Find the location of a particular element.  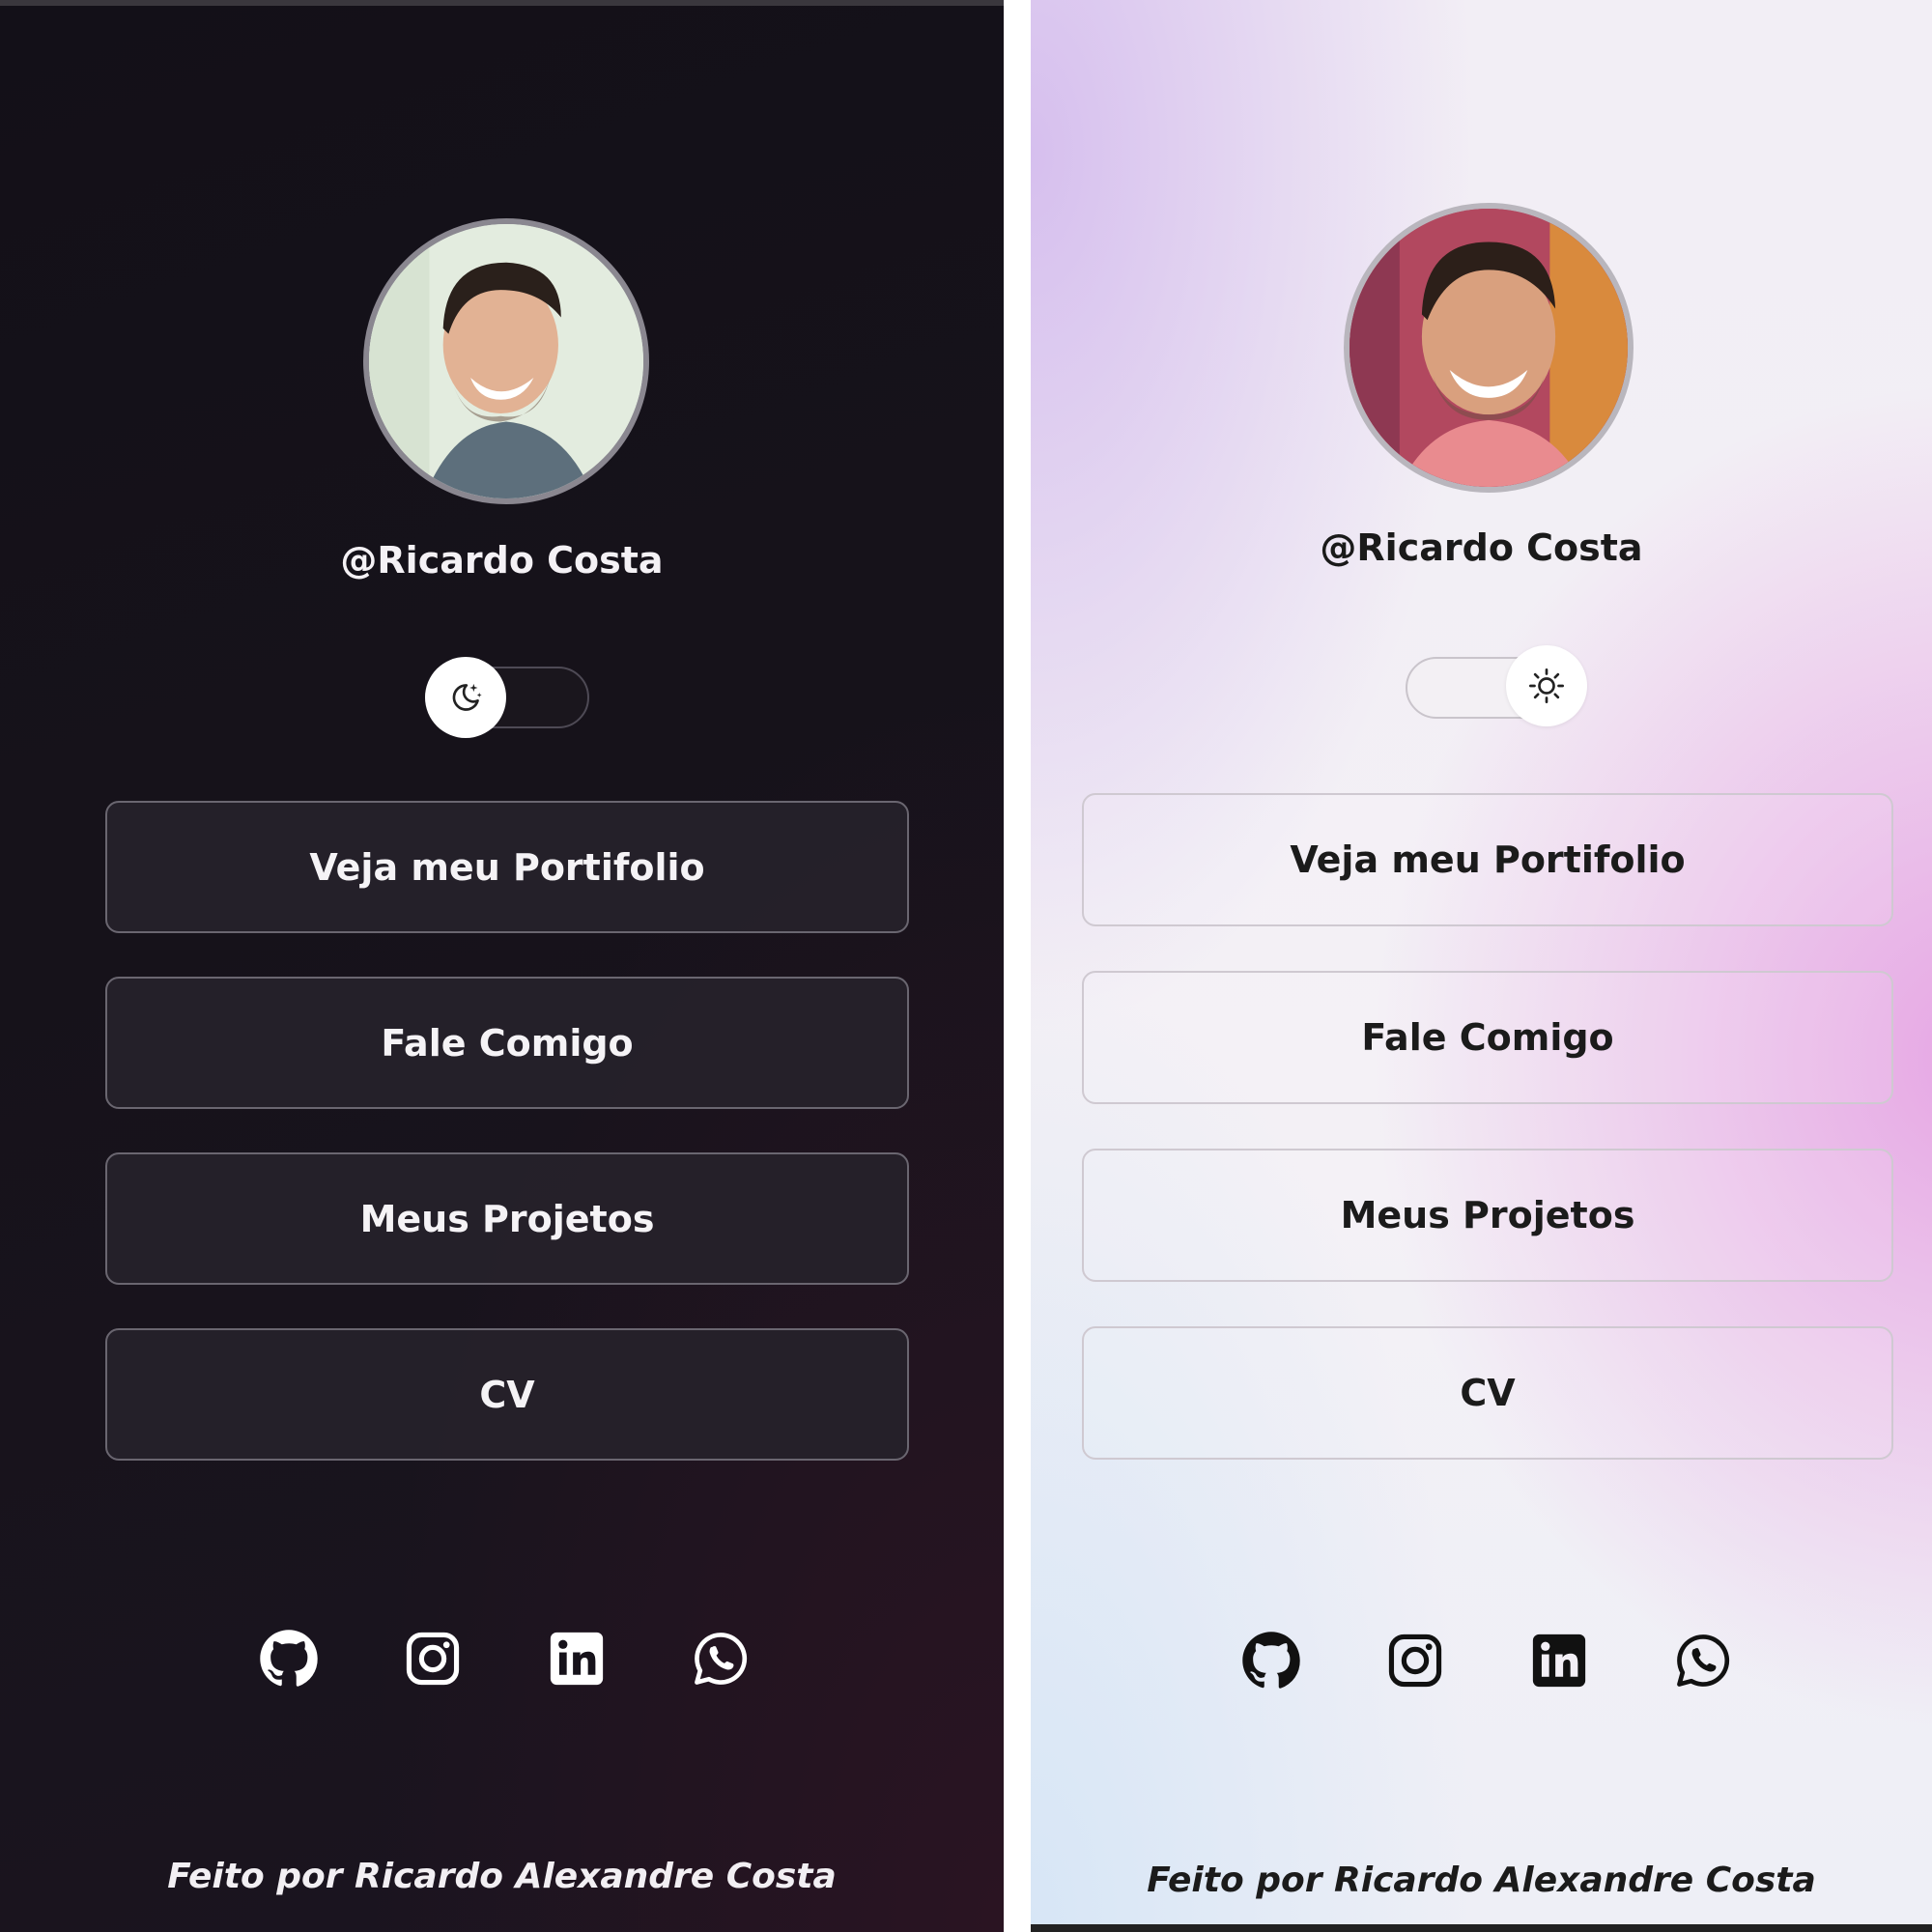

panel-divider is located at coordinates (1018, 966).